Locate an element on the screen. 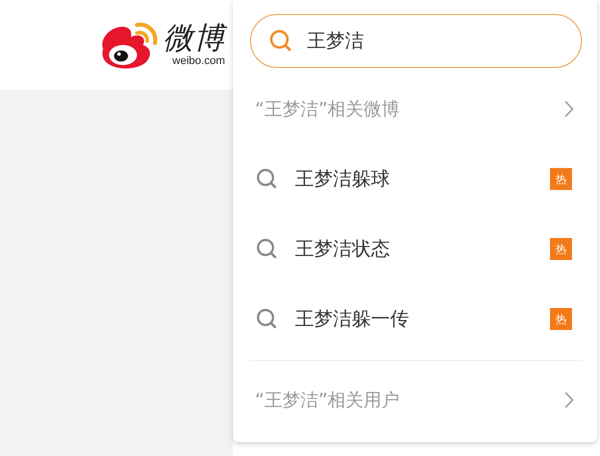 This screenshot has height=456, width=600. logo-domain: weibo.com is located at coordinates (198, 61).